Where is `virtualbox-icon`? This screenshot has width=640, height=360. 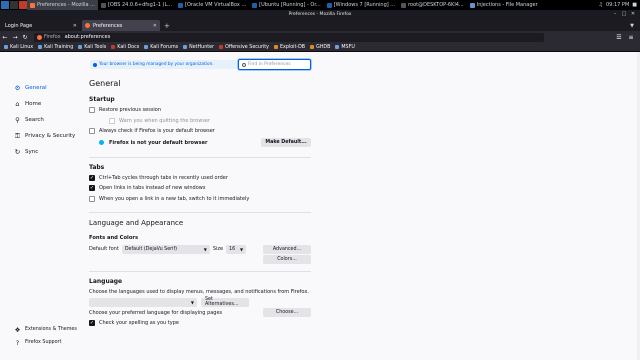
virtualbox-icon is located at coordinates (255, 5).